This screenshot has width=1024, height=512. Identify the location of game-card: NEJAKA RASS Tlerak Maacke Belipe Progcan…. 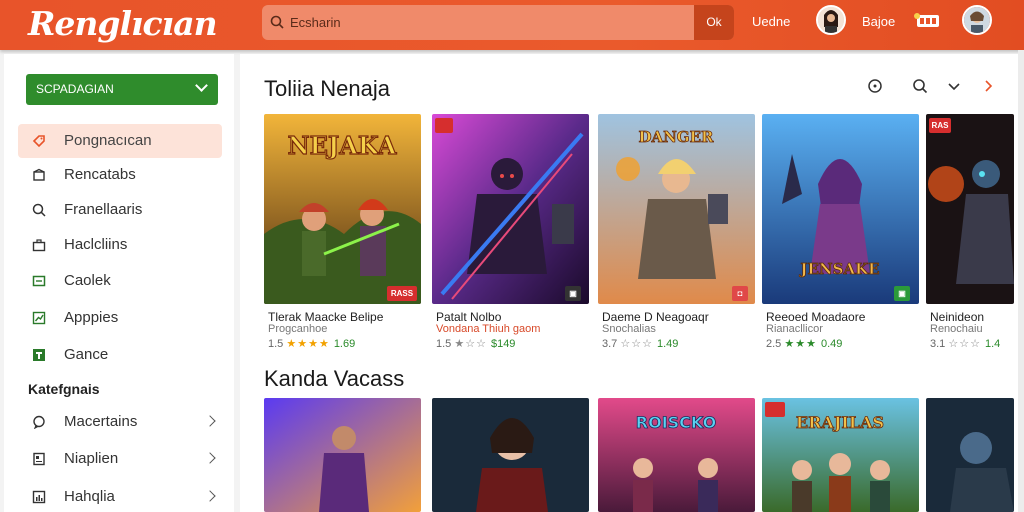
(342, 234).